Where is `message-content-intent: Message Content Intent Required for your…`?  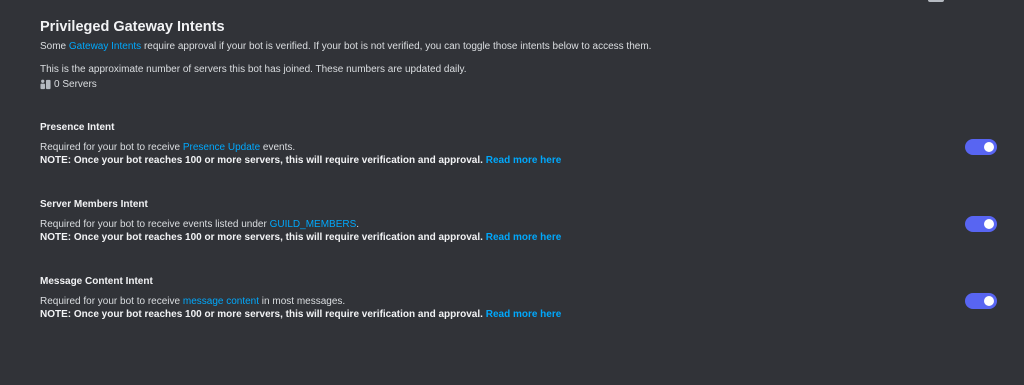 message-content-intent: Message Content Intent Required for your… is located at coordinates (512, 298).